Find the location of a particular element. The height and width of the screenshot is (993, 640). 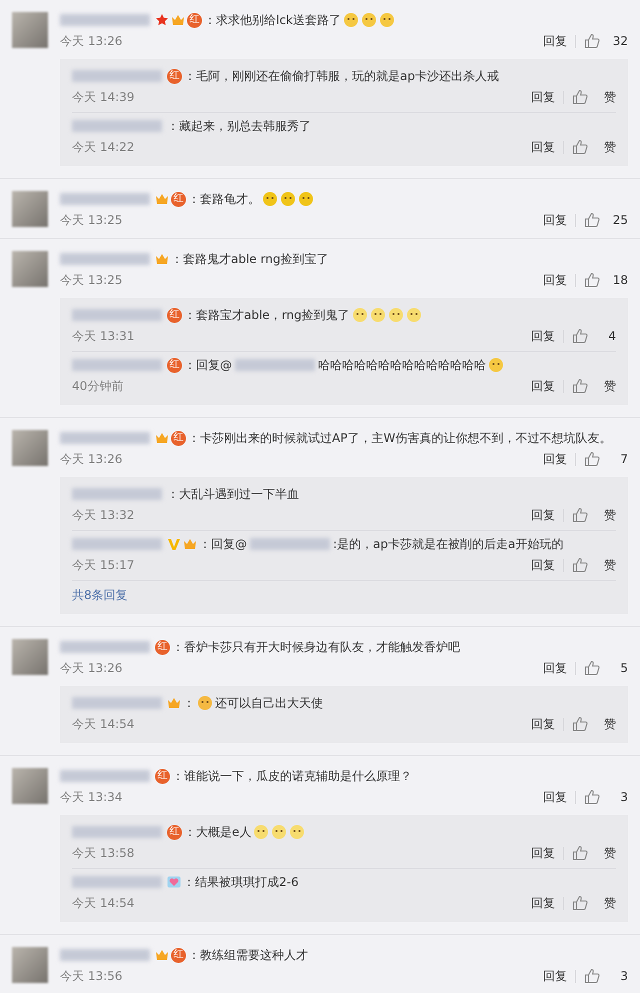

reply-text: ：结果被琪琪打成2-6 is located at coordinates (241, 882).